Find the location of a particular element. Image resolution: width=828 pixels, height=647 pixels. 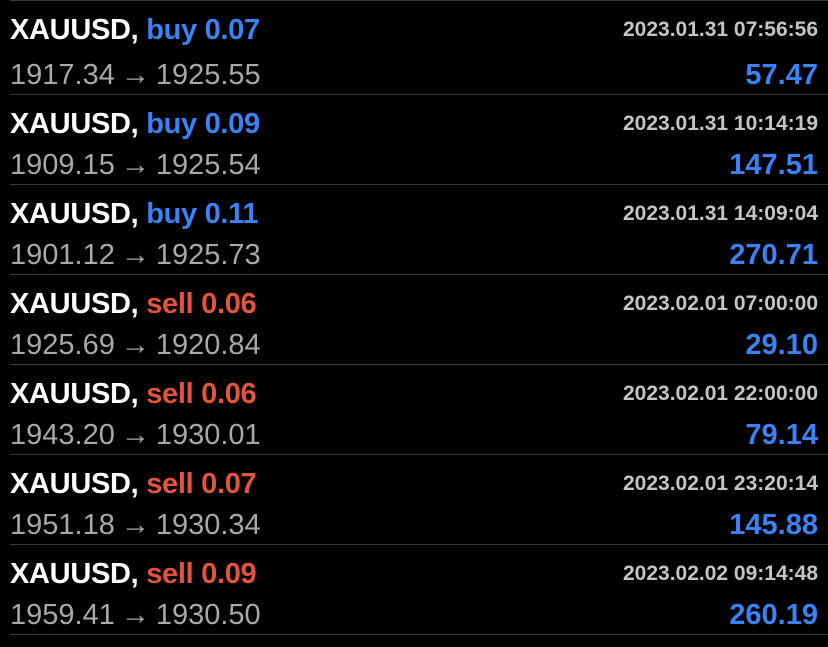

trade-row-details: 1917.34 → 1925.55 57.47 is located at coordinates (414, 75).